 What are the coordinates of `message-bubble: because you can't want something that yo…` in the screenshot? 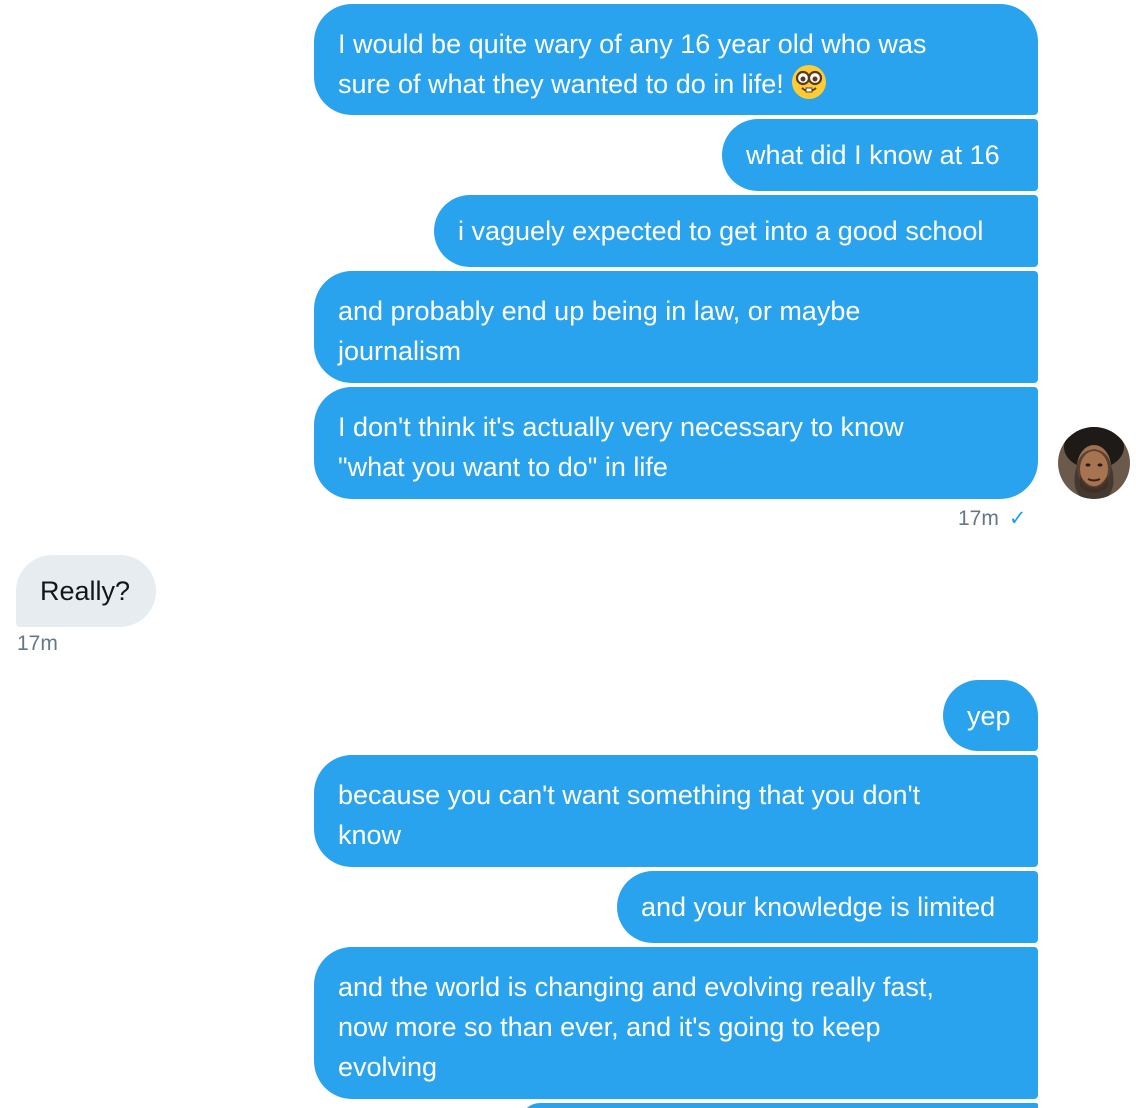 It's located at (676, 811).